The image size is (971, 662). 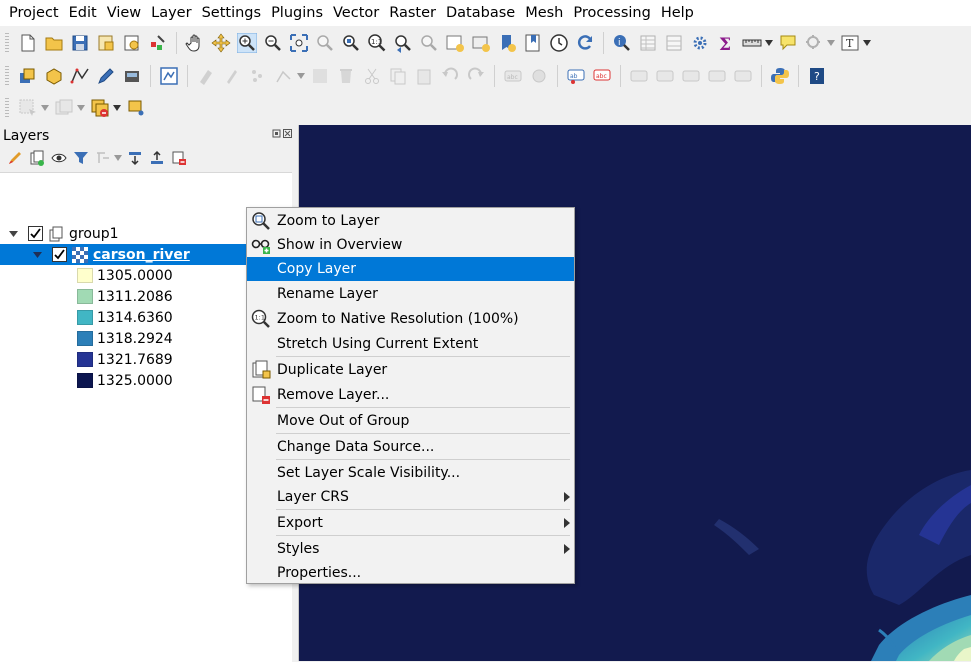 I want to click on menu-item-move-out-of-group: Move Out of Group, so click(x=410, y=421).